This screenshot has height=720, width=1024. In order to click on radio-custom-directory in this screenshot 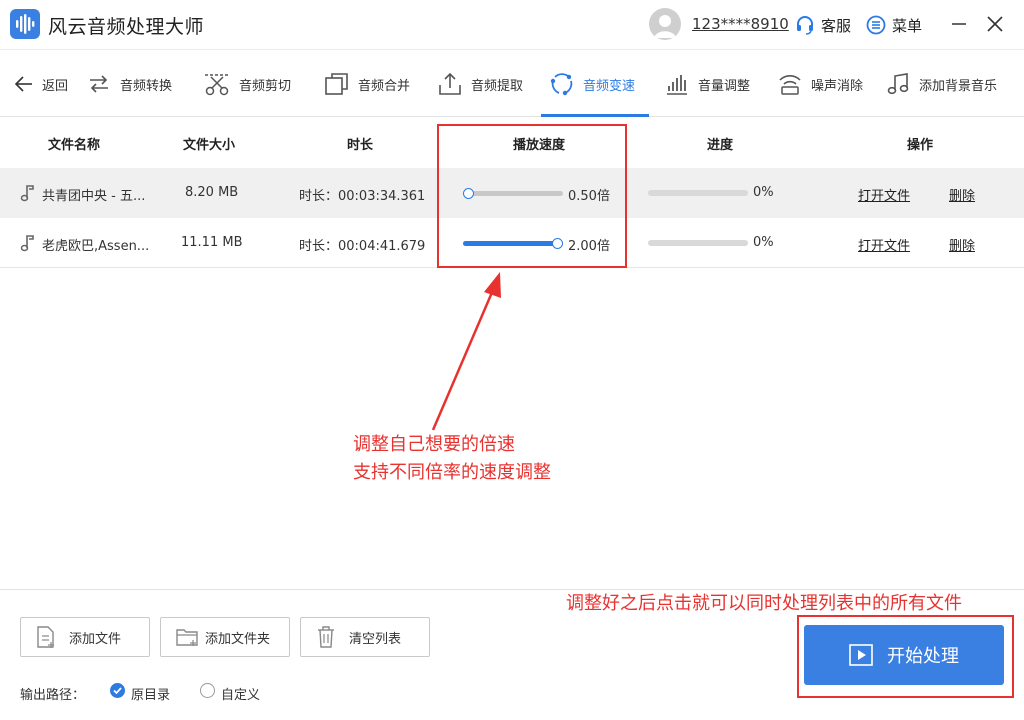, I will do `click(207, 690)`.